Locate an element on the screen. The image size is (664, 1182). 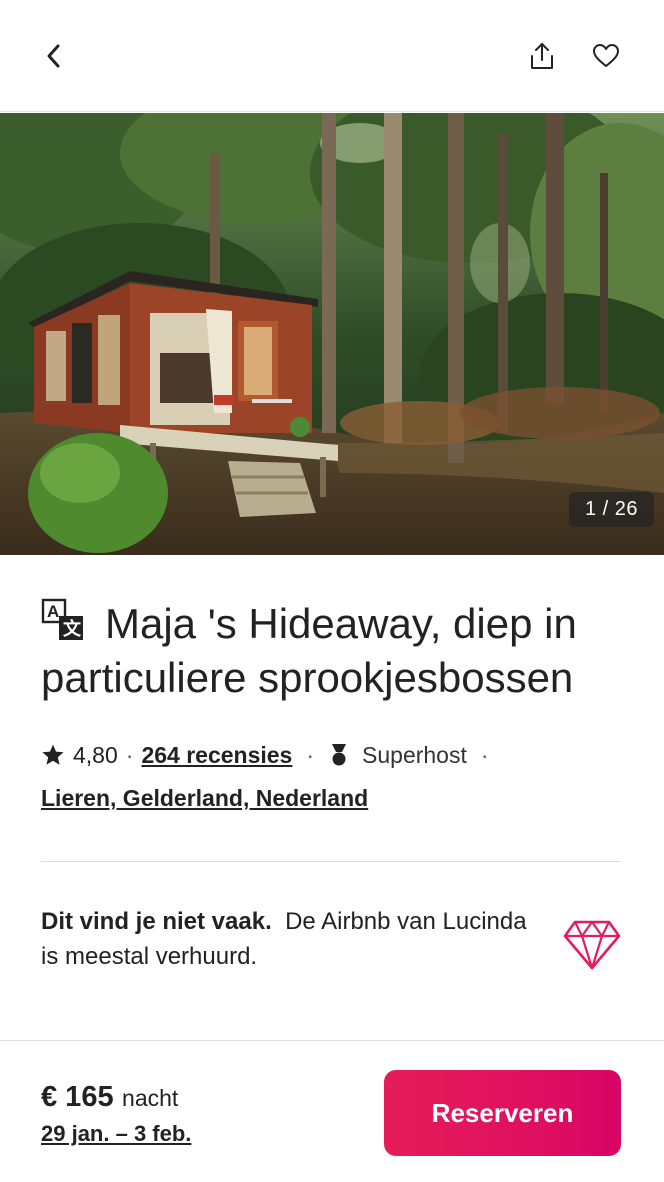
price-line: € 165 nacht is located at coordinates (109, 1097).